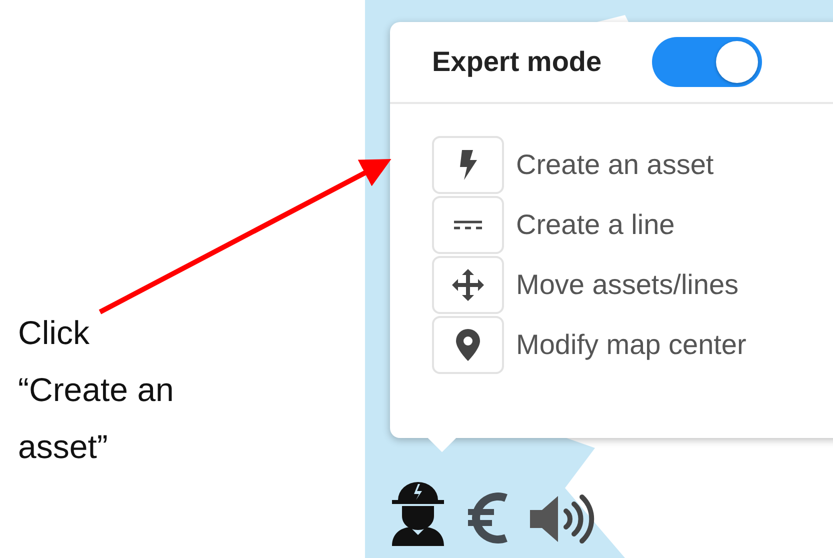 The image size is (833, 558). Describe the element at coordinates (631, 345) in the screenshot. I see `tool-label: Modify map center` at that location.